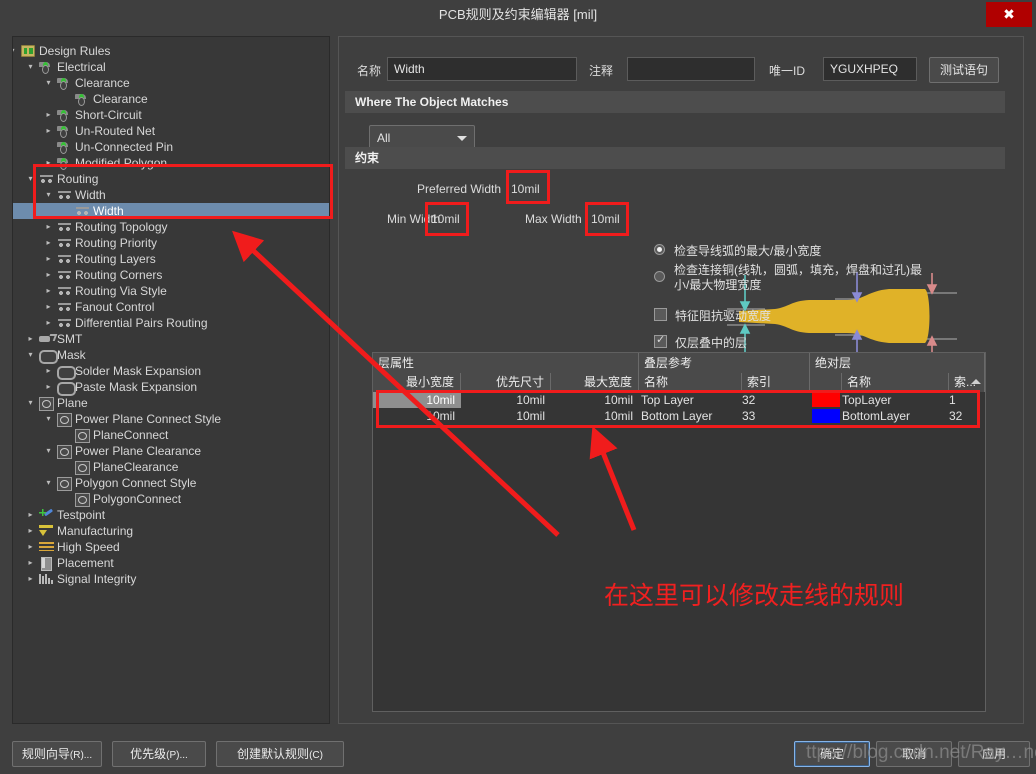 The image size is (1036, 774). Describe the element at coordinates (967, 400) in the screenshot. I see `cell-absolute-index: 1` at that location.